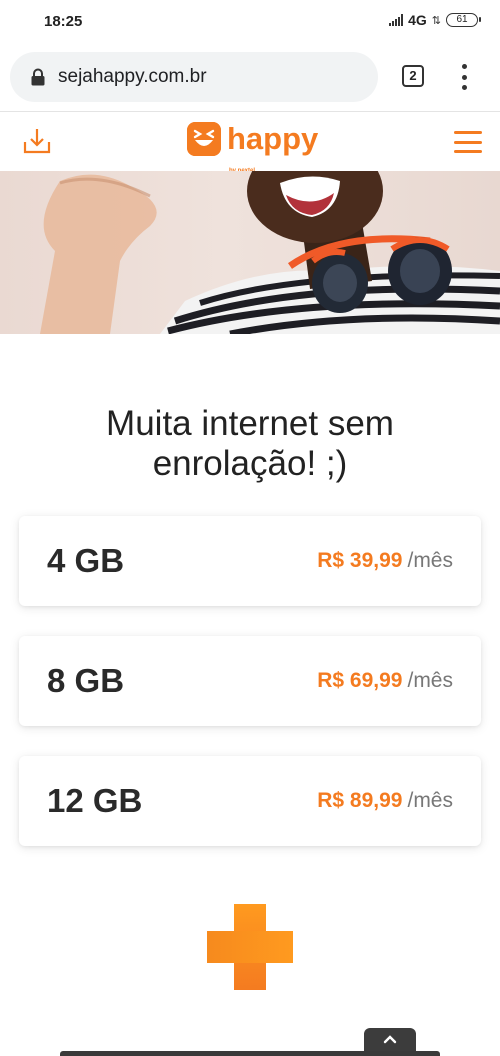 This screenshot has height=1056, width=500. I want to click on plan-price-group: R$ 39,99 /mês, so click(385, 561).